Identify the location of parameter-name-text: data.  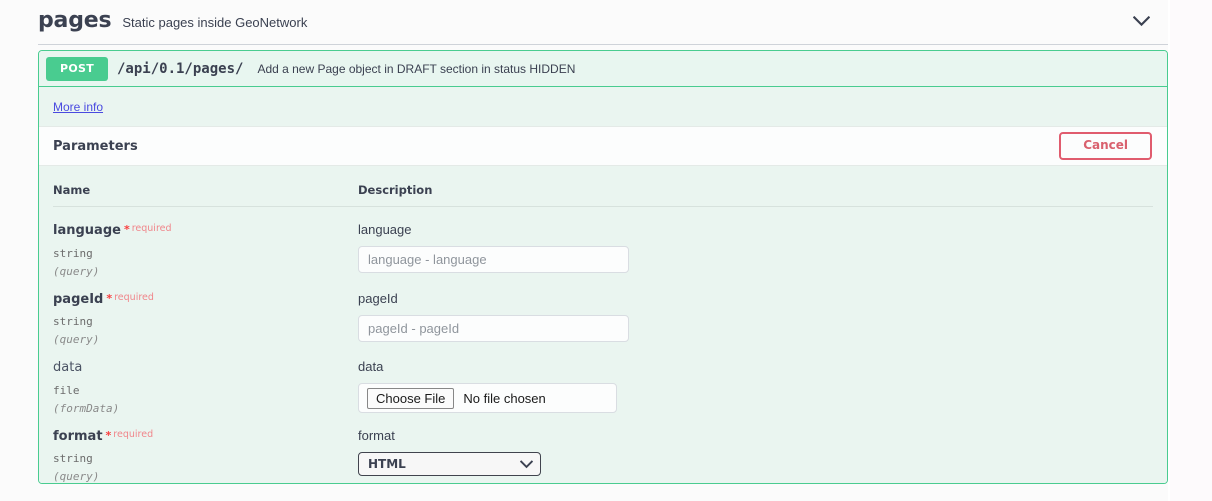
(68, 368).